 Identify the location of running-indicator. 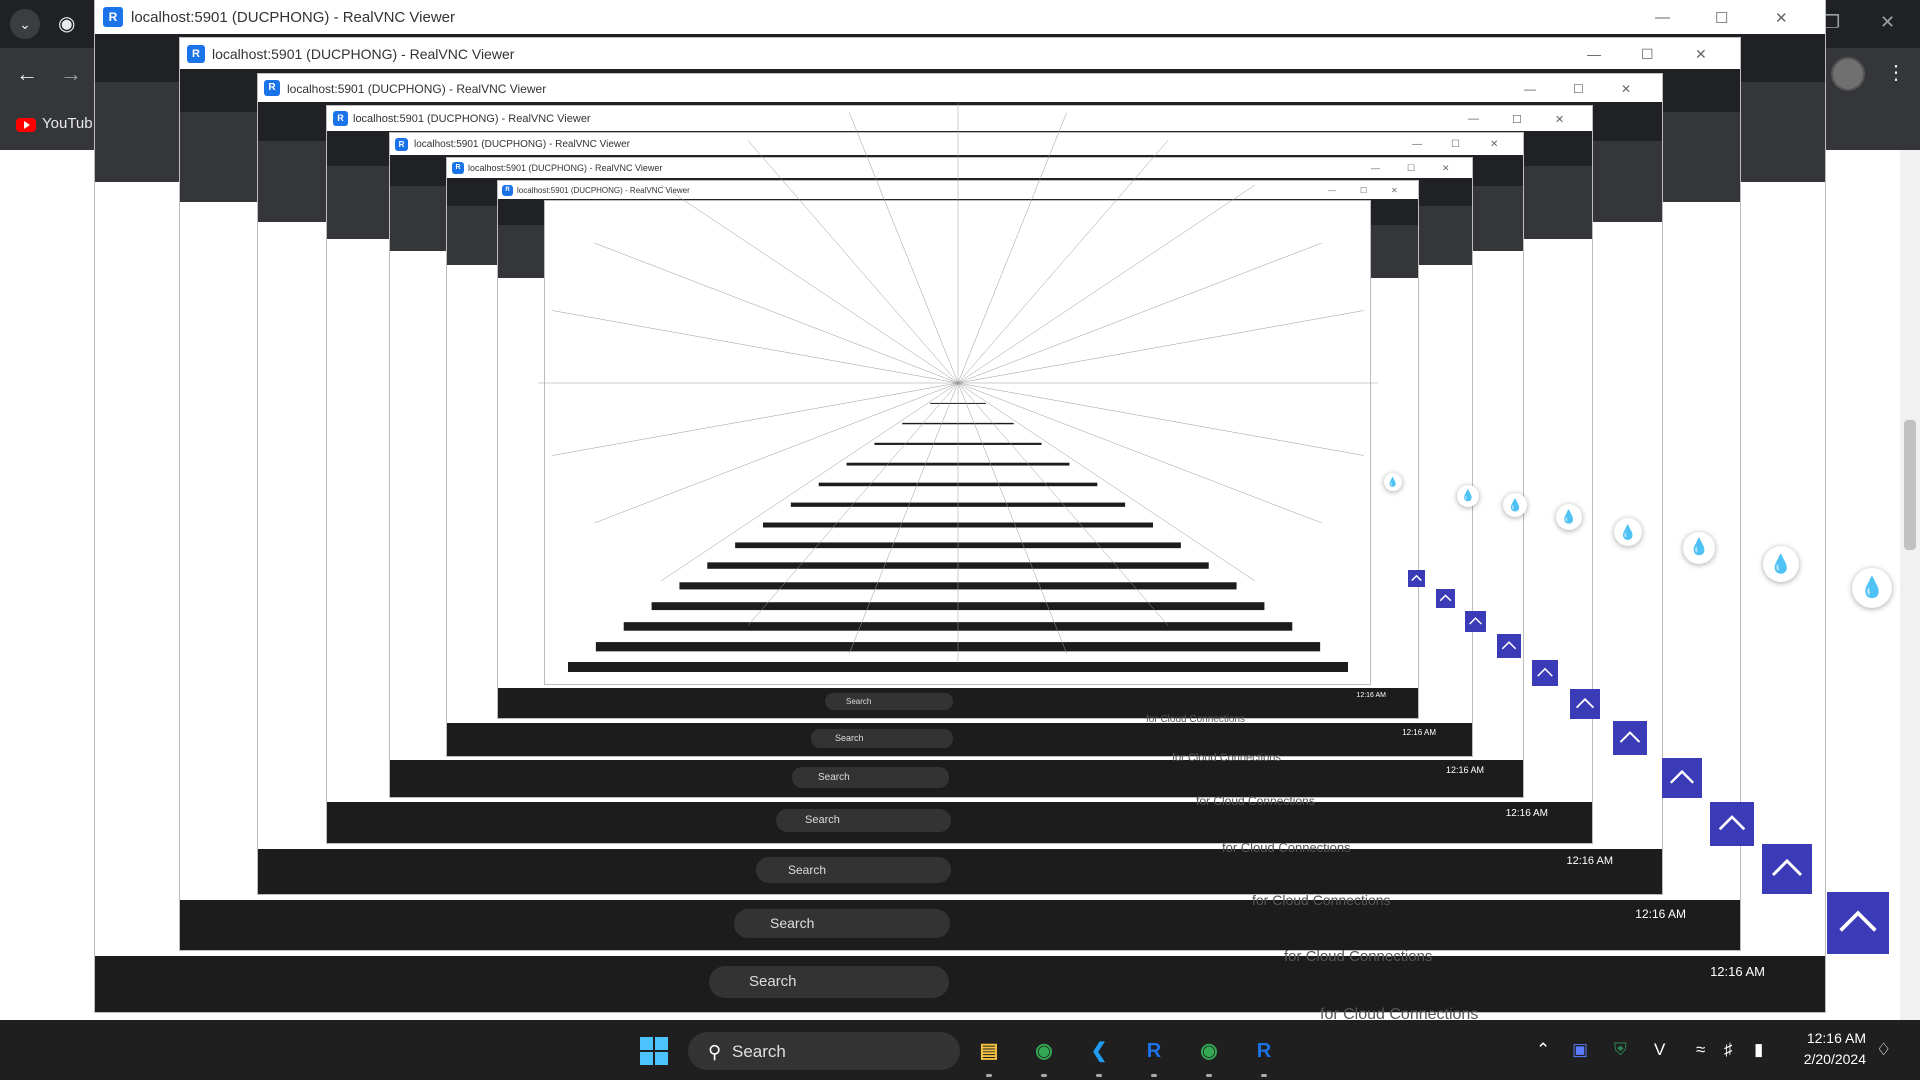
(989, 1075).